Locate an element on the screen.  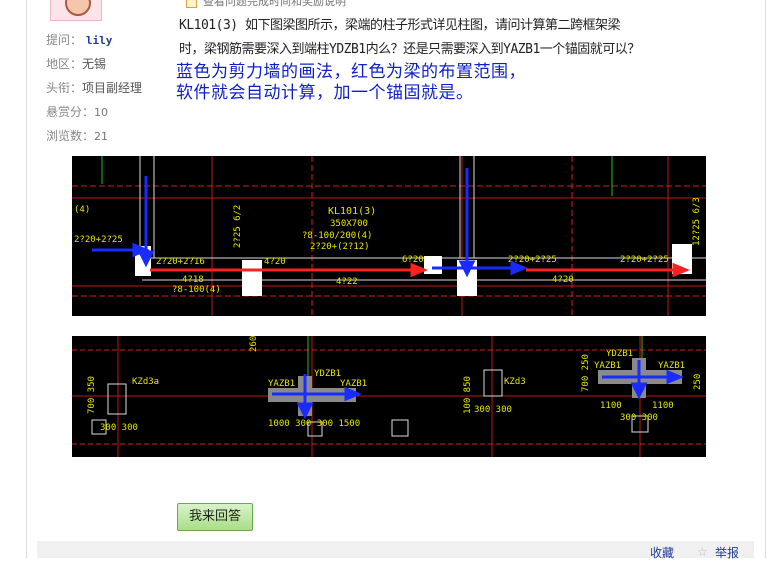
region-label: 地区： is located at coordinates (64, 64).